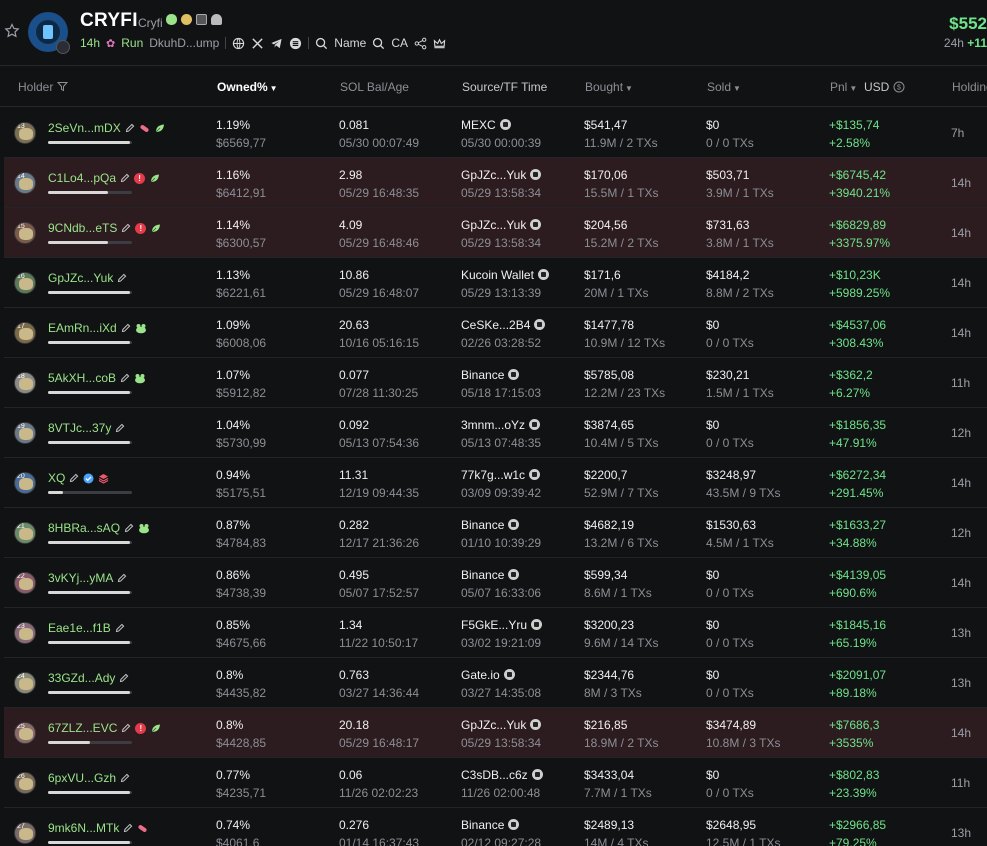  I want to click on holder-cell: 8VTJc...37y, so click(86, 428).